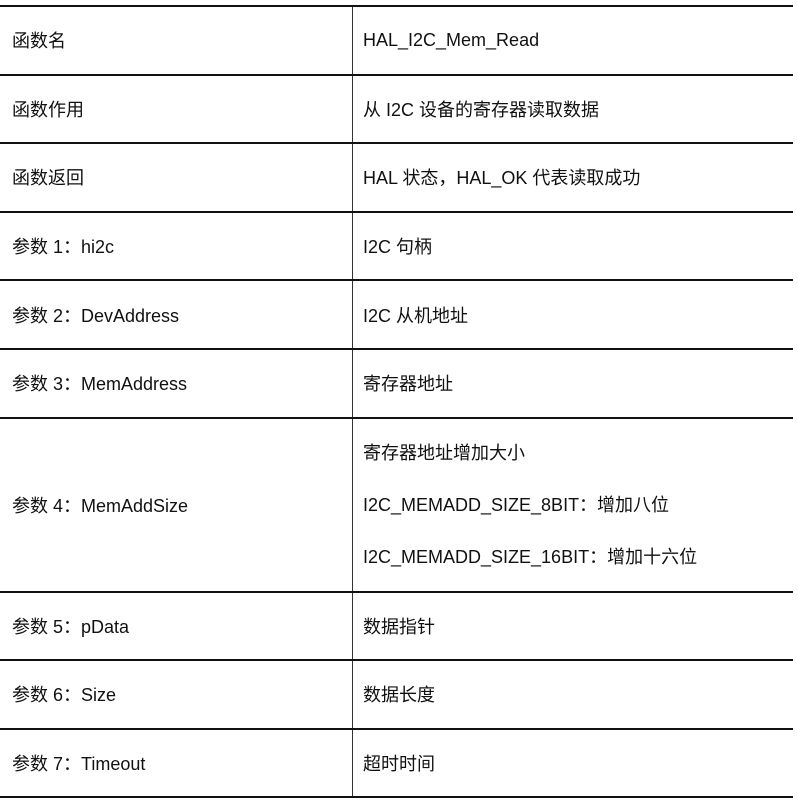 This screenshot has width=797, height=802. I want to click on table-row: 参数 3：MemAddress 寄存器地址, so click(396, 383).